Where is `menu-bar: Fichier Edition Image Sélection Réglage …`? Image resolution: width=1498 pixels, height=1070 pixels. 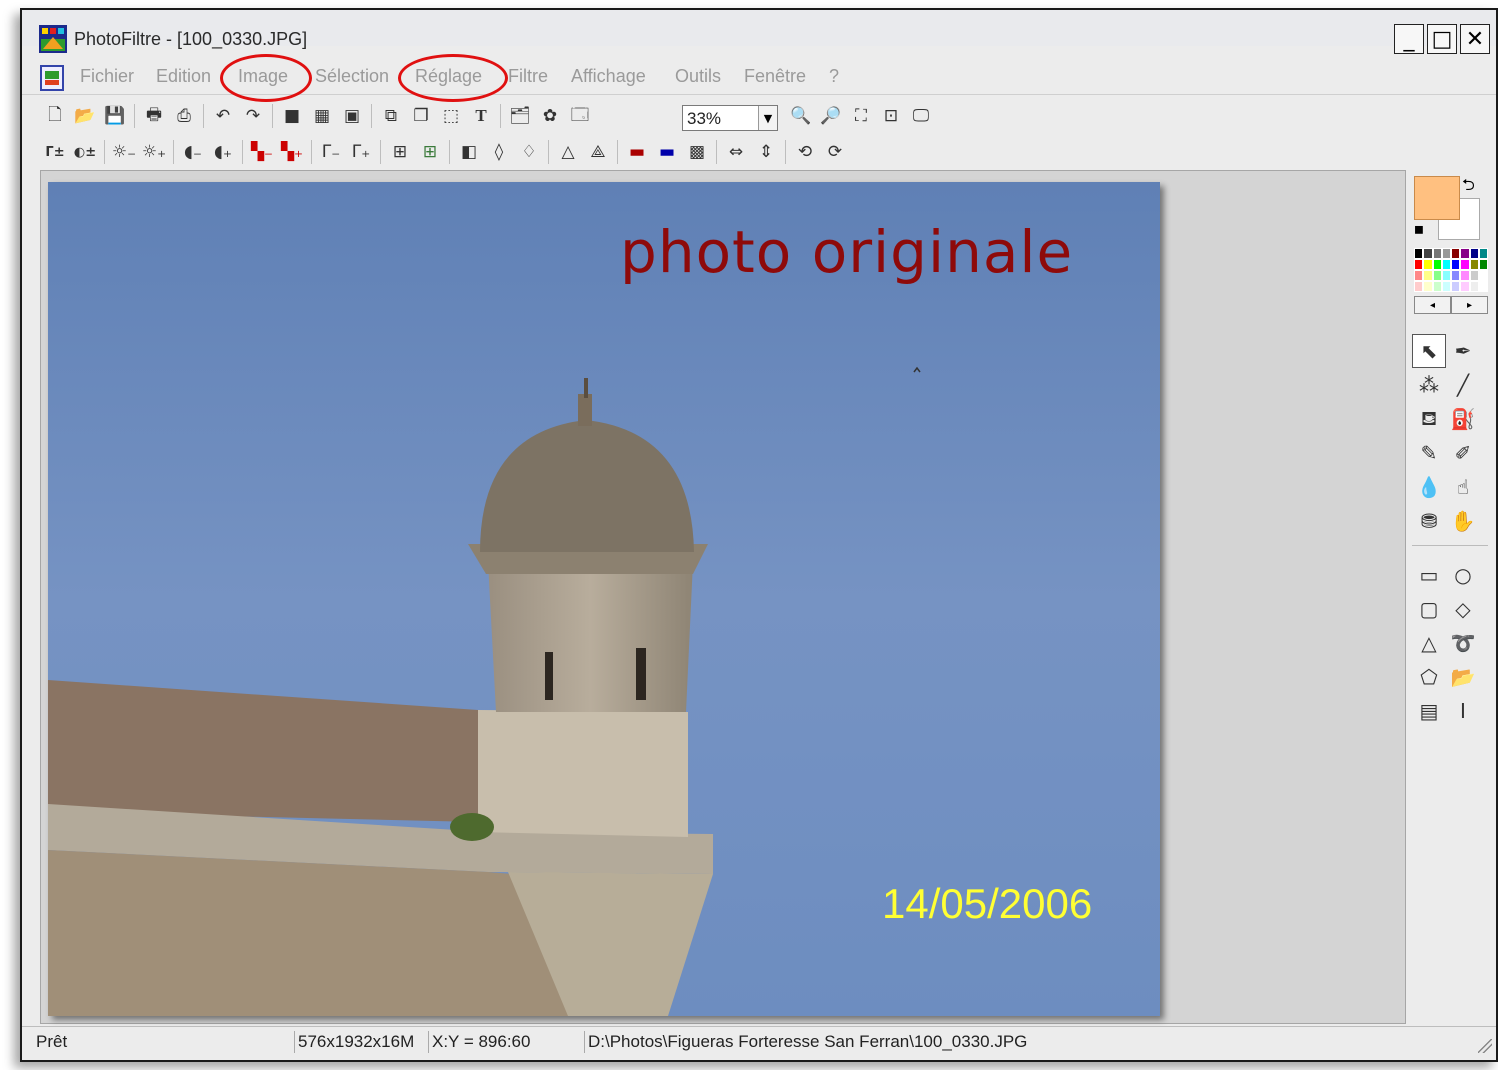 menu-bar: Fichier Edition Image Sélection Réglage … is located at coordinates (759, 78).